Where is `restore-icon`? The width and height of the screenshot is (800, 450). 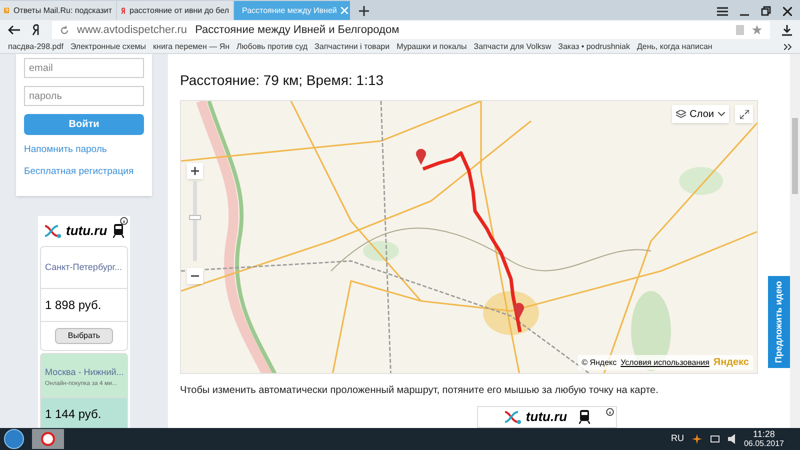
restore-icon is located at coordinates (766, 11).